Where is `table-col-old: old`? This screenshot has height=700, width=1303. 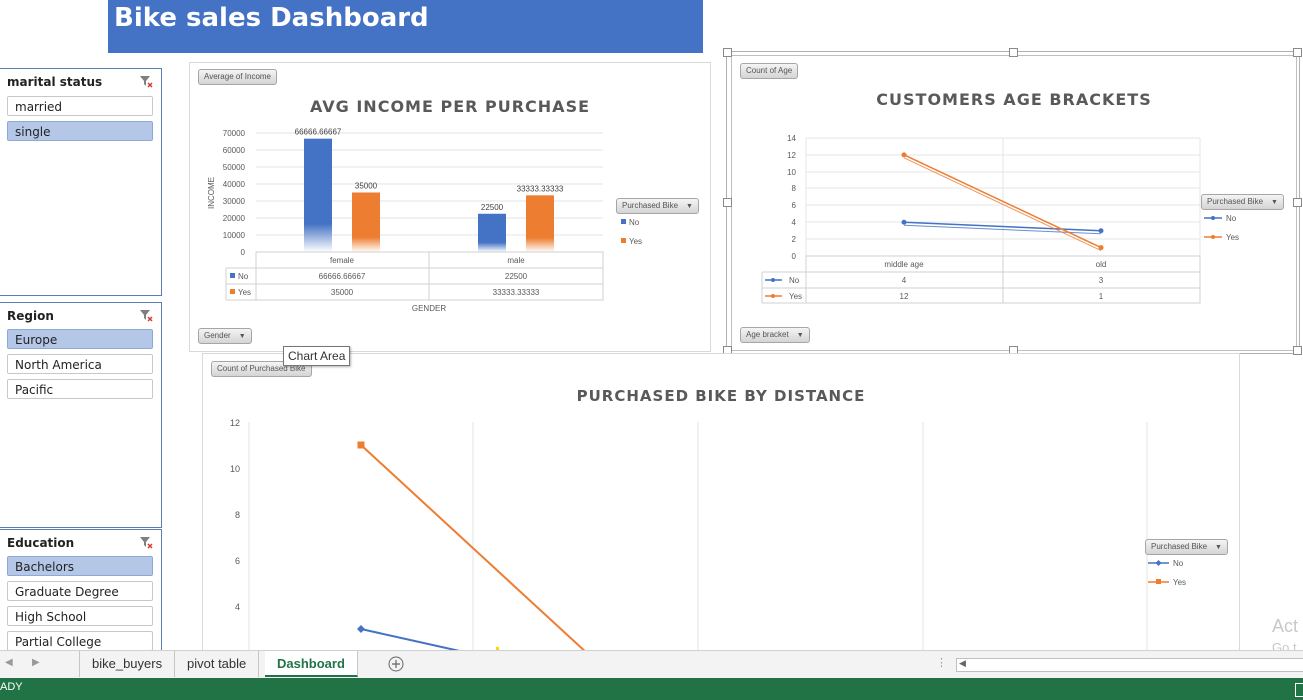 table-col-old: old is located at coordinates (1101, 264).